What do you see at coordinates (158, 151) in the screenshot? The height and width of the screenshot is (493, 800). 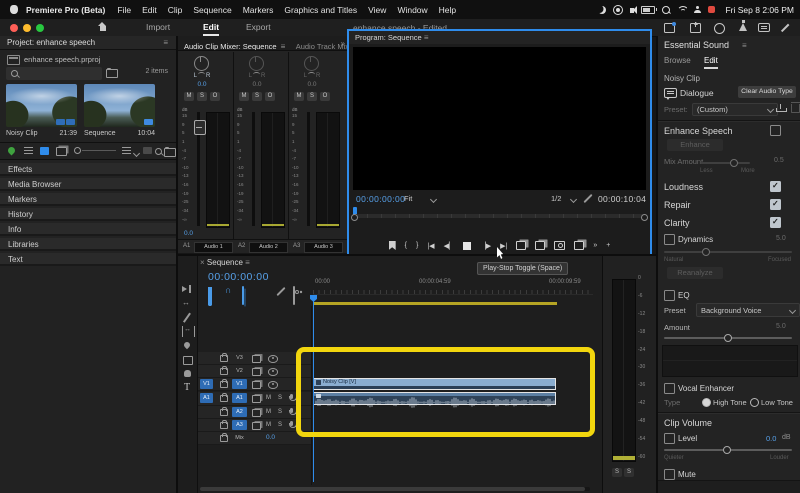 I see `find-icon` at bounding box center [158, 151].